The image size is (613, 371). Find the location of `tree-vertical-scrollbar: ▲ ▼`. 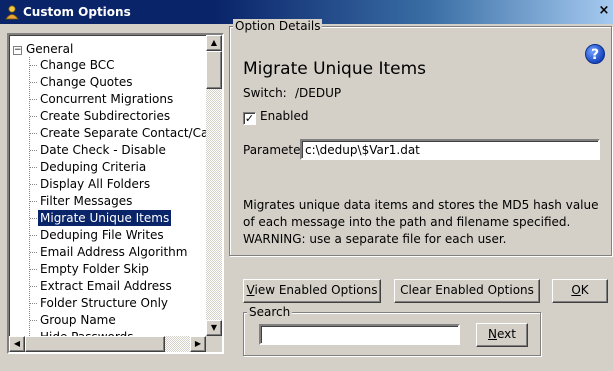

tree-vertical-scrollbar: ▲ ▼ is located at coordinates (214, 185).